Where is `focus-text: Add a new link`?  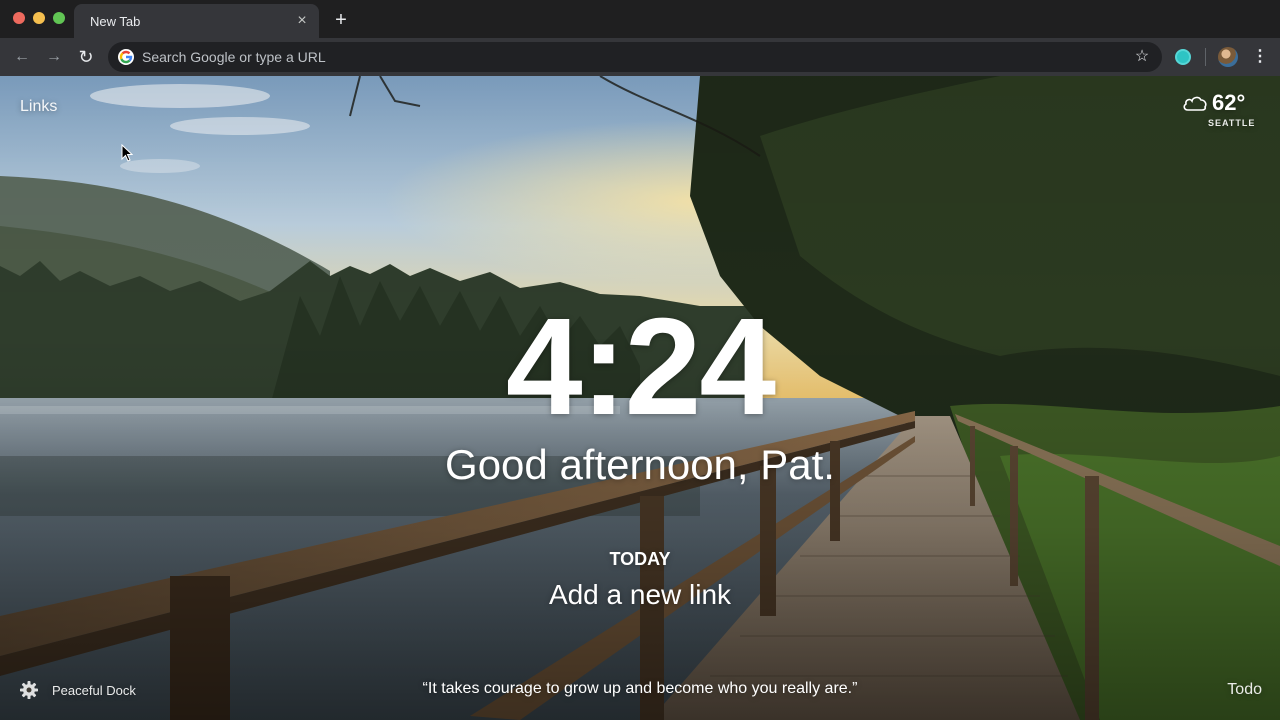
focus-text: Add a new link is located at coordinates (640, 595).